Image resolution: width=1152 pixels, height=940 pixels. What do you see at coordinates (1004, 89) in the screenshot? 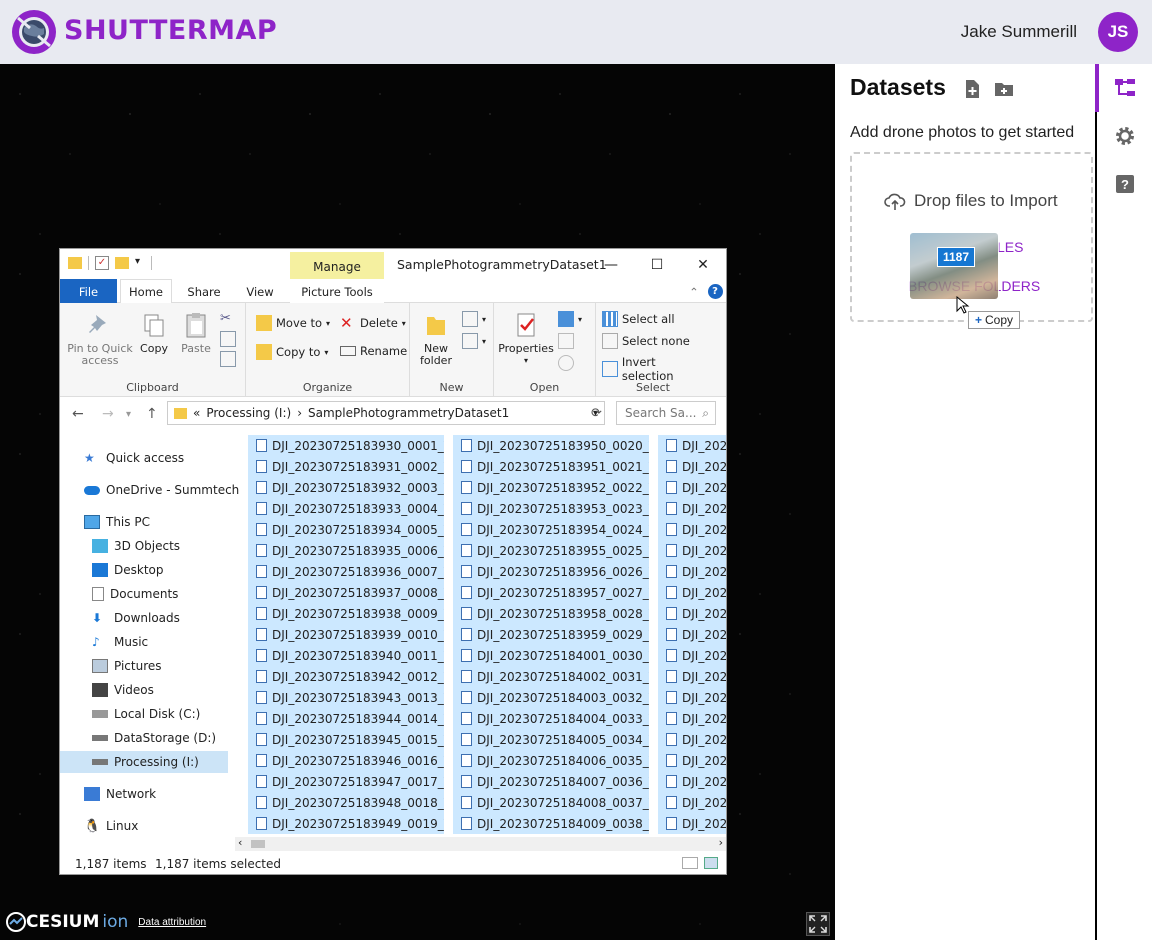
I see `add-folder-icon` at bounding box center [1004, 89].